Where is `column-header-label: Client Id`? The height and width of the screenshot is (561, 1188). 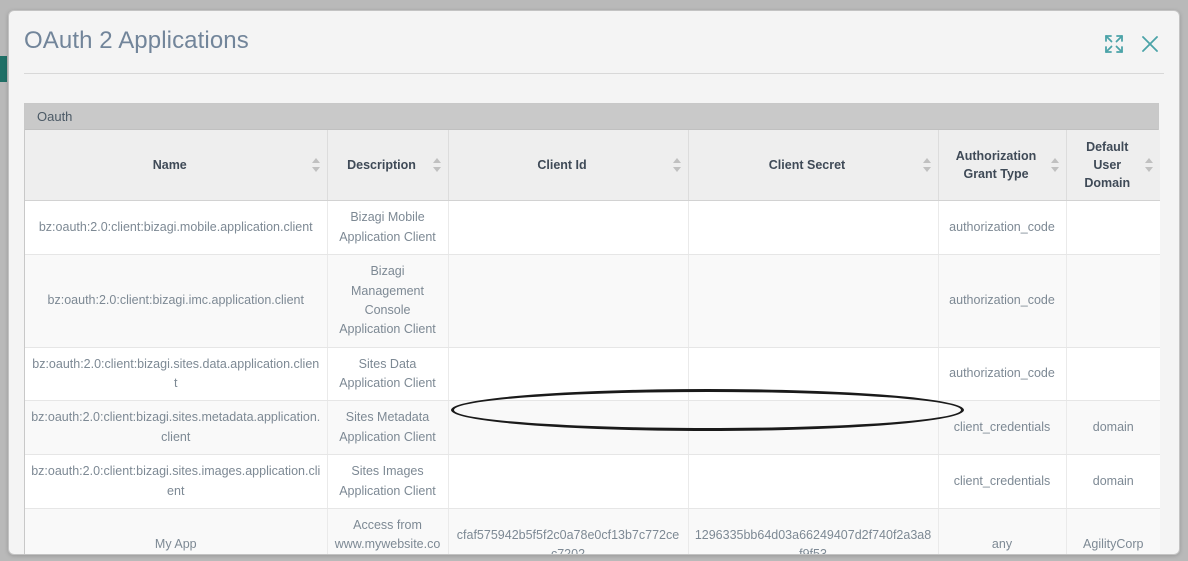
column-header-label: Client Id is located at coordinates (562, 165).